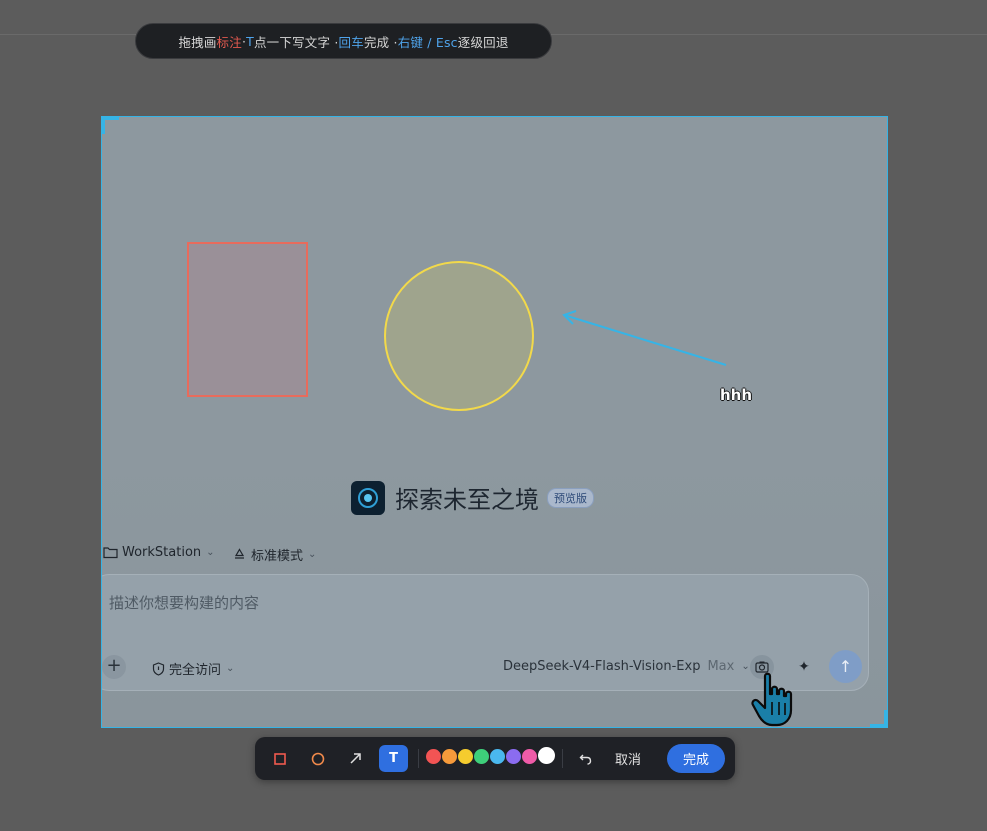 The image size is (987, 831). What do you see at coordinates (277, 556) in the screenshot?
I see `mode-label: 标准模式` at bounding box center [277, 556].